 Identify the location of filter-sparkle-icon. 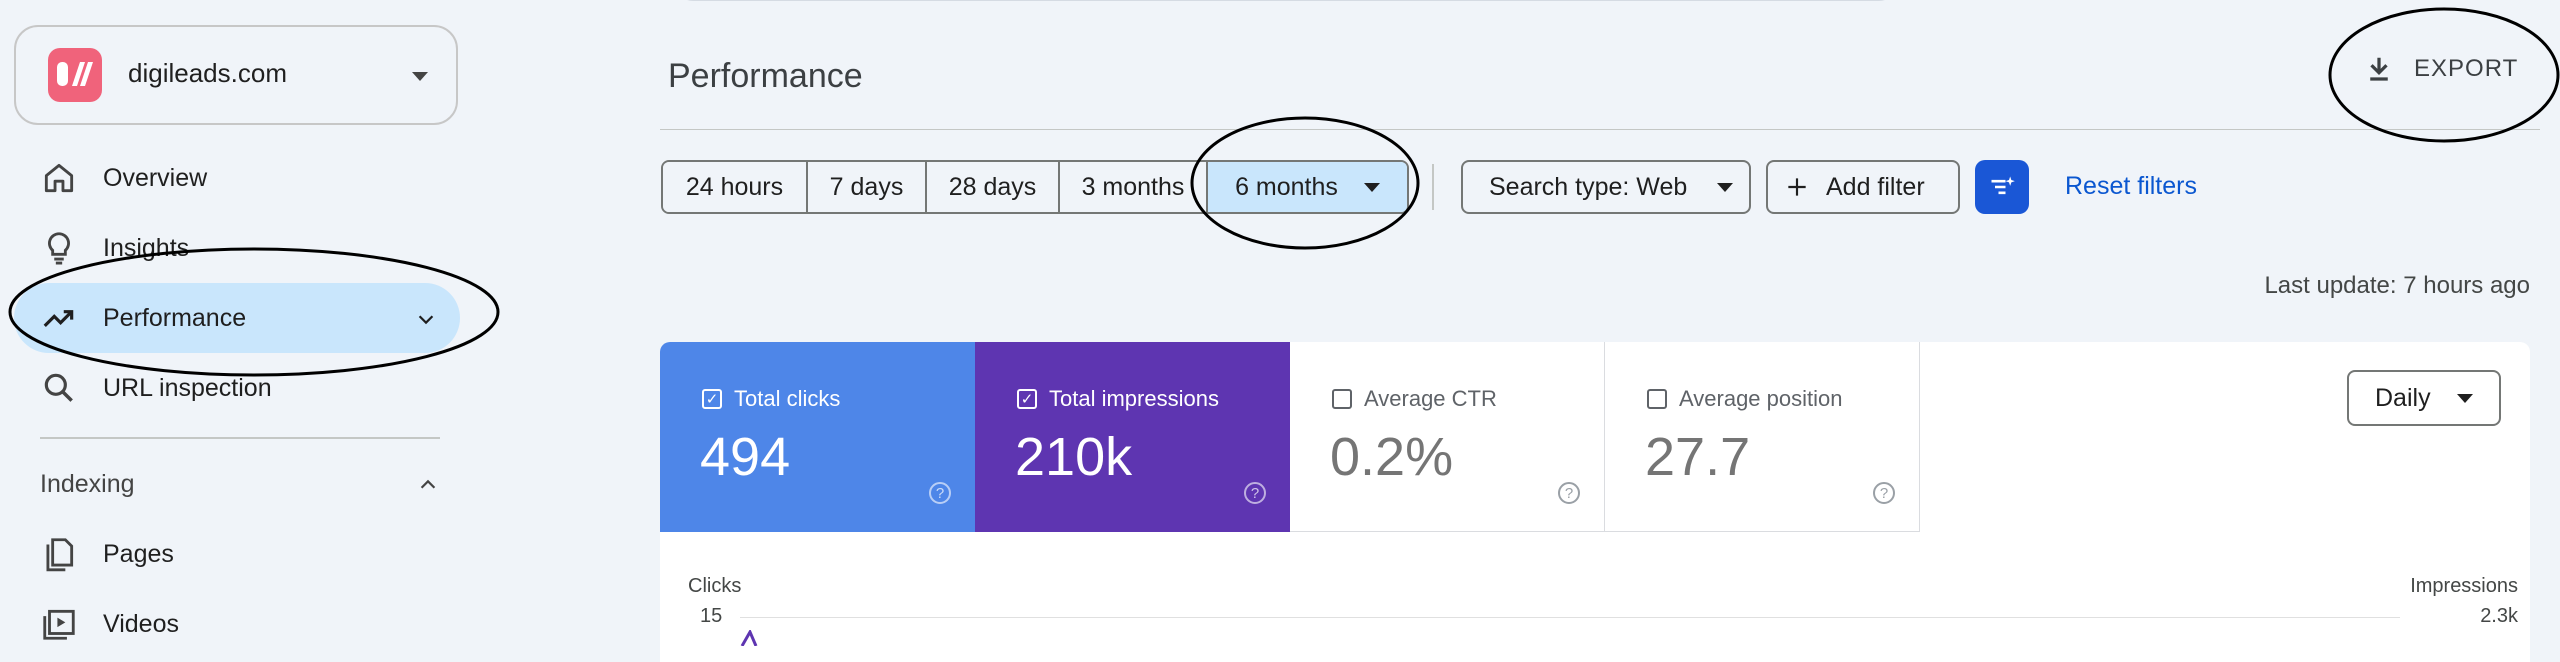
(2003, 185).